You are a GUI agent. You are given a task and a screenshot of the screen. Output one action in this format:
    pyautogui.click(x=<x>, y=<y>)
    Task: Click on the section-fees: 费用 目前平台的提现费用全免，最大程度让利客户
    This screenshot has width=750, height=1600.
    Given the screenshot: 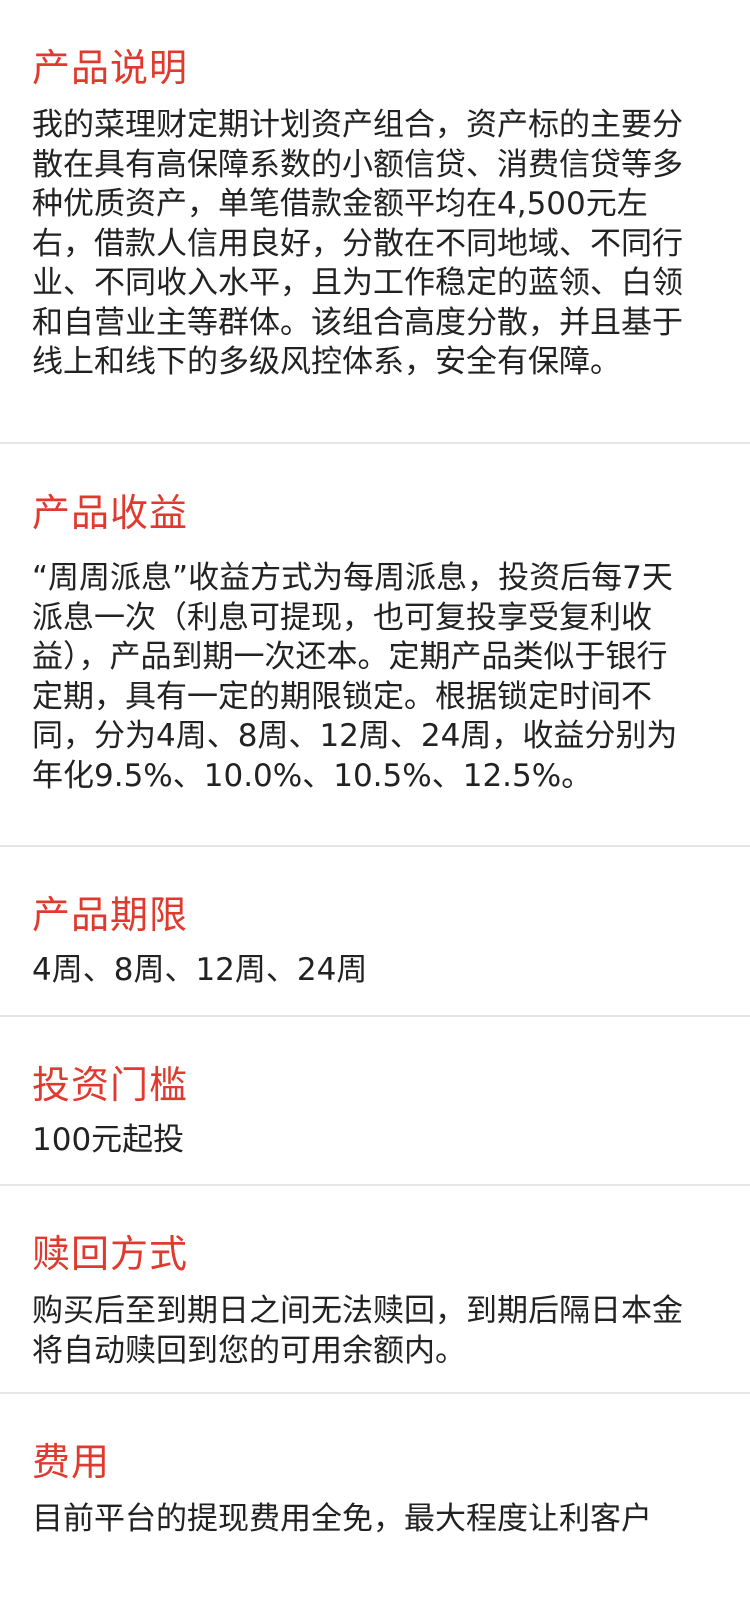 What is the action you would take?
    pyautogui.click(x=375, y=1497)
    